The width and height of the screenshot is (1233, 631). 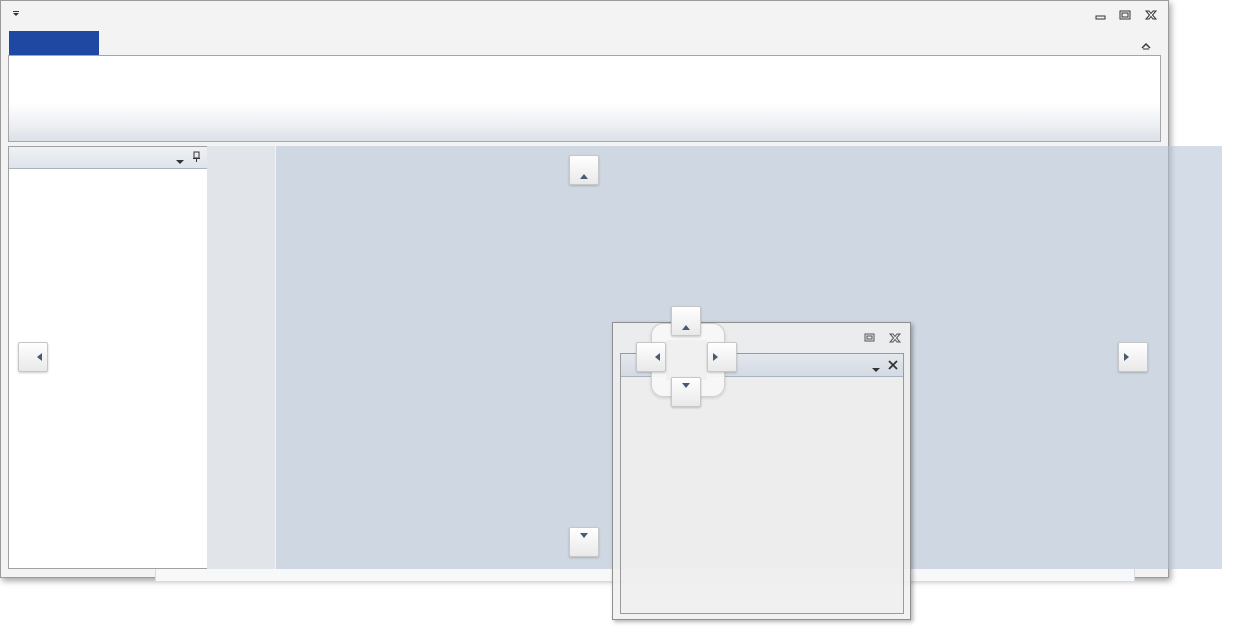 I want to click on application-menu-button, so click(x=54, y=43).